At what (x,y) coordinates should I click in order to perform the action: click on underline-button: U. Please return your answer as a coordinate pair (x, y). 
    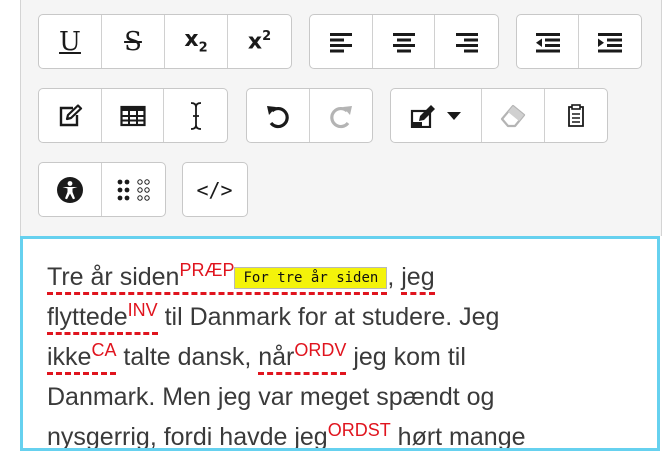
    Looking at the image, I should click on (70, 41).